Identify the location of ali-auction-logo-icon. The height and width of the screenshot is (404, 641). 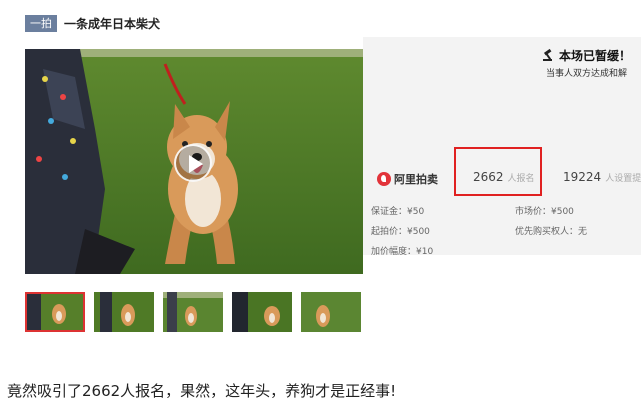
(384, 179).